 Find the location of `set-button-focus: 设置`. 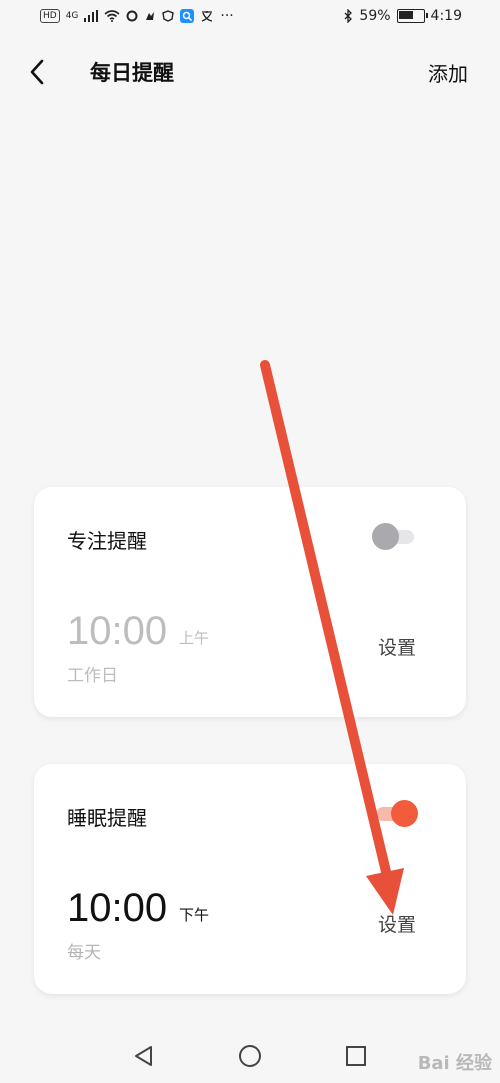

set-button-focus: 设置 is located at coordinates (397, 646).